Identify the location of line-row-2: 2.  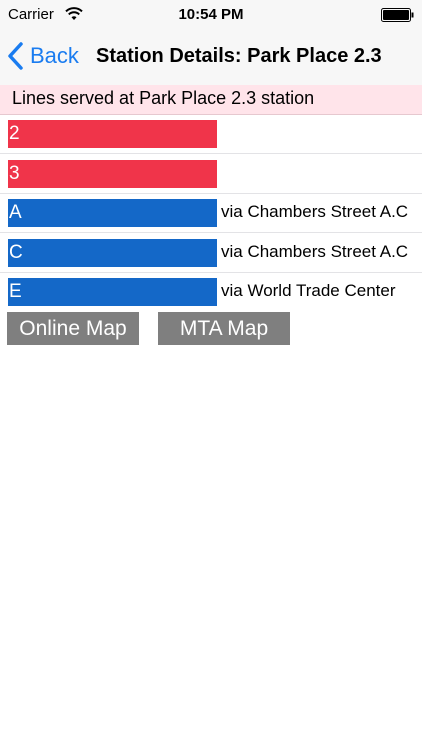
(211, 134).